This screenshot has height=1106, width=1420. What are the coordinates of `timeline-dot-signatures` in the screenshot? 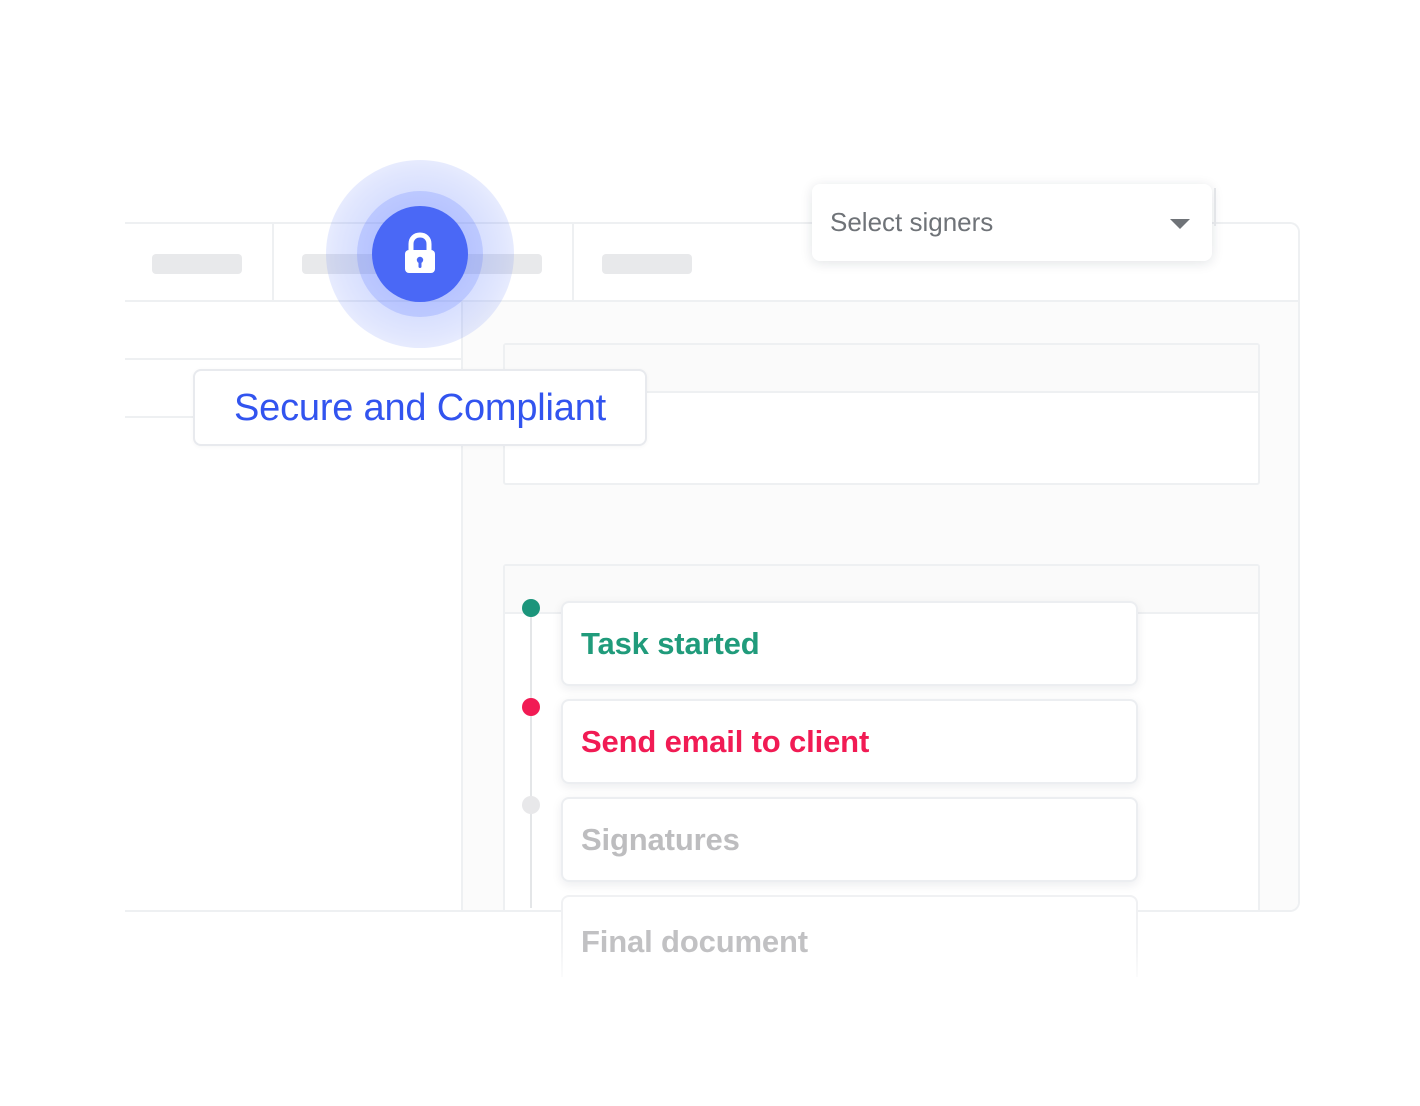 It's located at (531, 805).